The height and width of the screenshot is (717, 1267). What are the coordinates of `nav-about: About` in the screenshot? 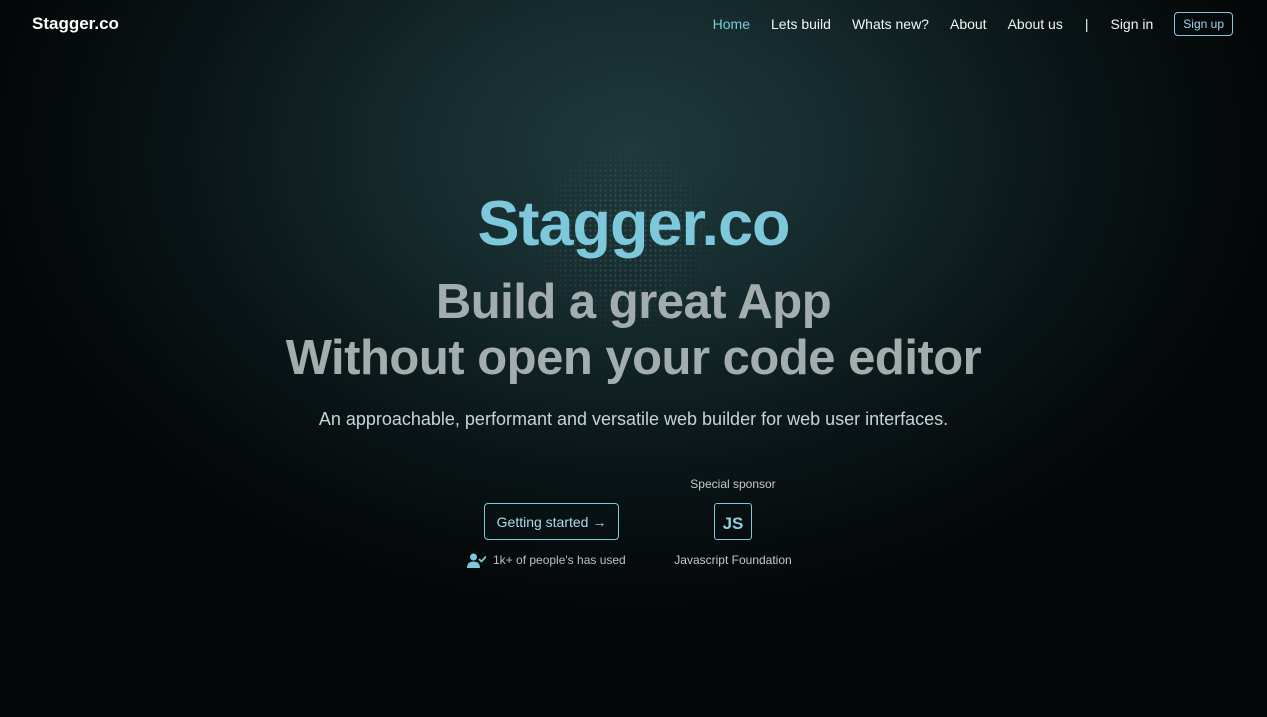 It's located at (968, 24).